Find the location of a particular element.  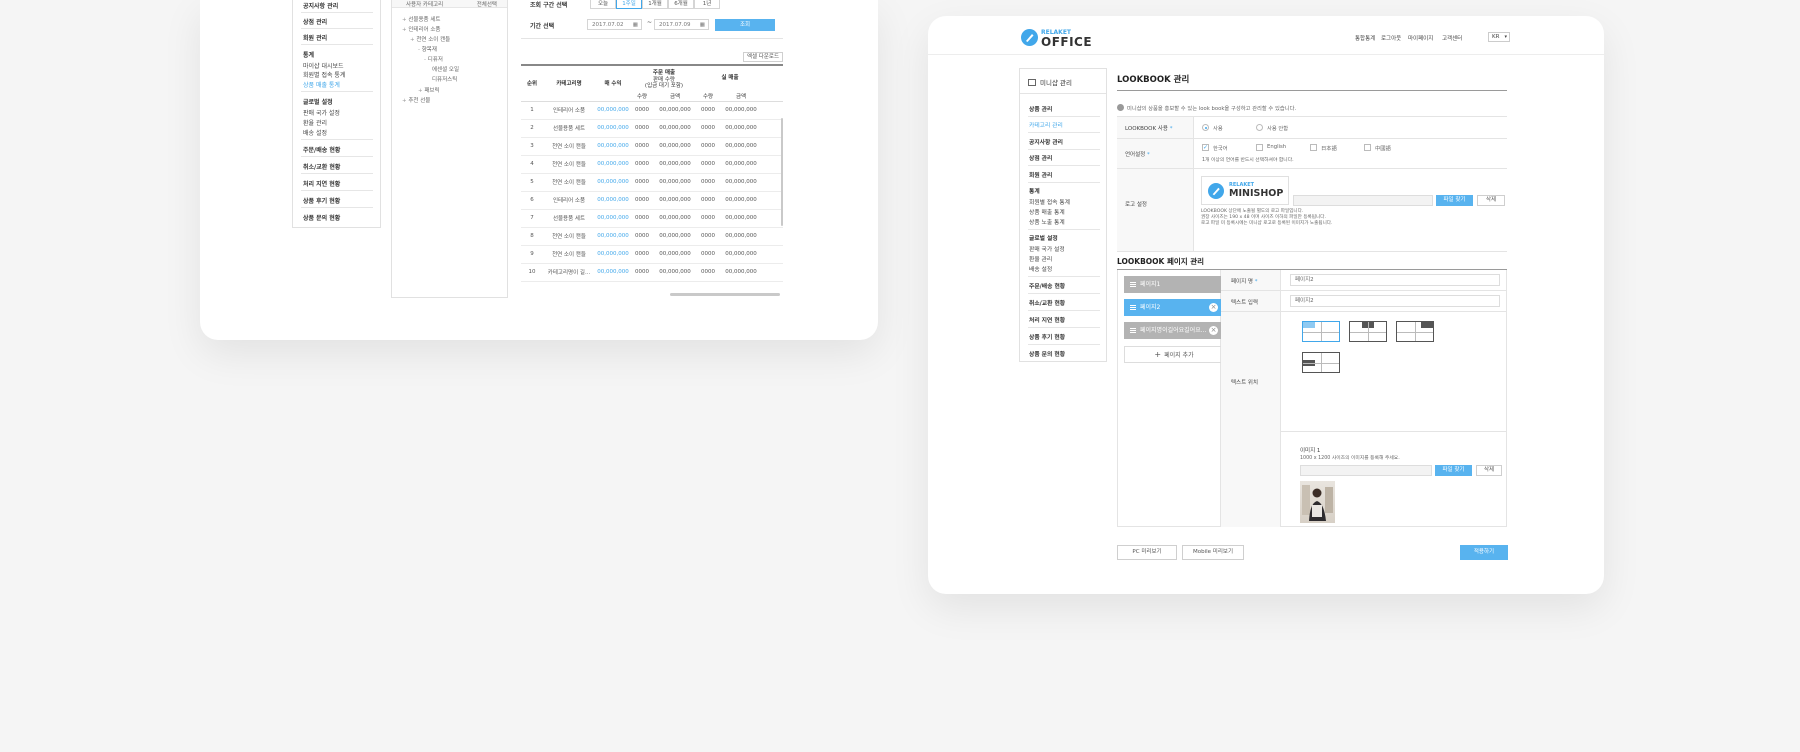

period-button: 1개월 is located at coordinates (655, 4).